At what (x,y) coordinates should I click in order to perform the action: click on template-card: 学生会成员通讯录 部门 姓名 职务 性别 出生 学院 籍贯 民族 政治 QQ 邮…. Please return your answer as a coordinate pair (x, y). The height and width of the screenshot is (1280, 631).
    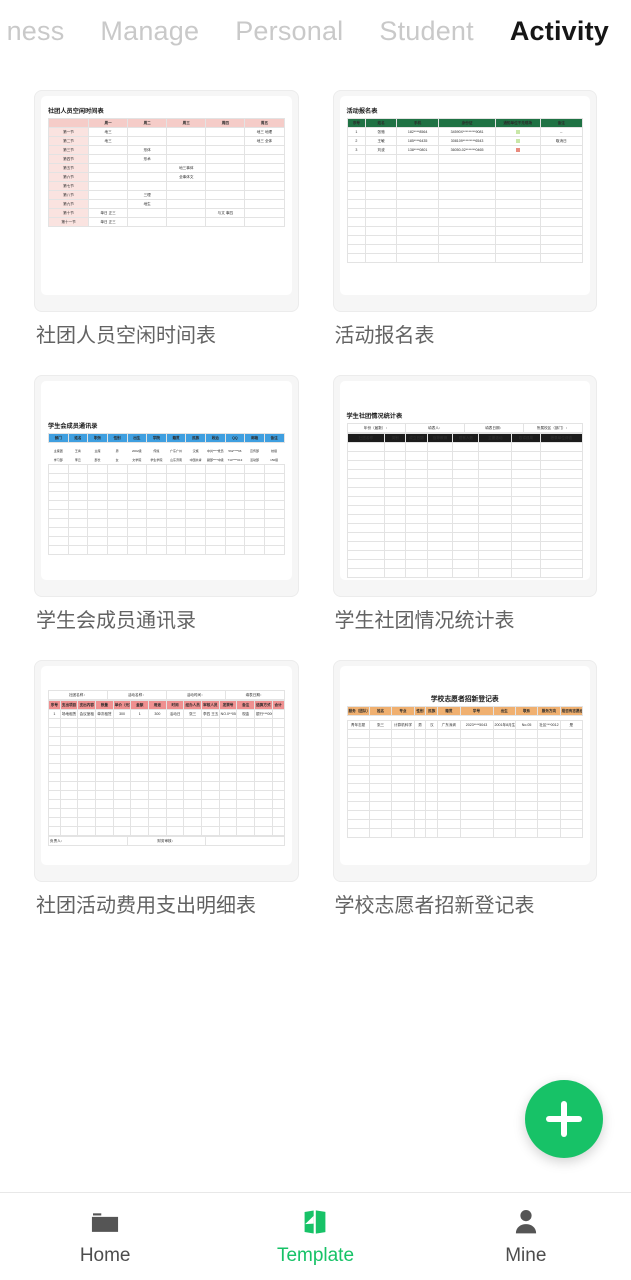
    Looking at the image, I should click on (166, 514).